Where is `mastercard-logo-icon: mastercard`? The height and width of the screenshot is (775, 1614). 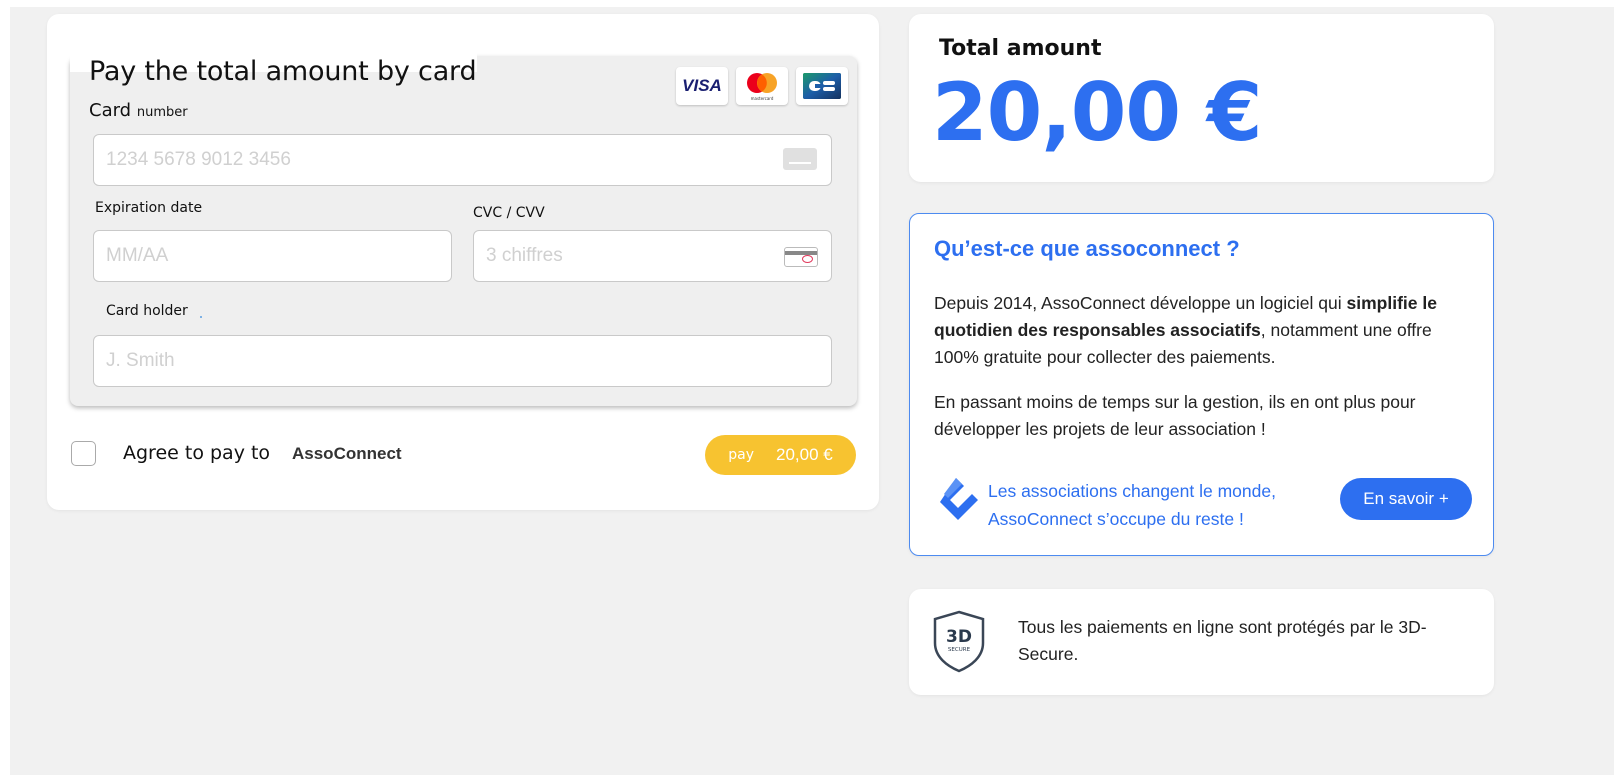
mastercard-logo-icon: mastercard is located at coordinates (762, 86).